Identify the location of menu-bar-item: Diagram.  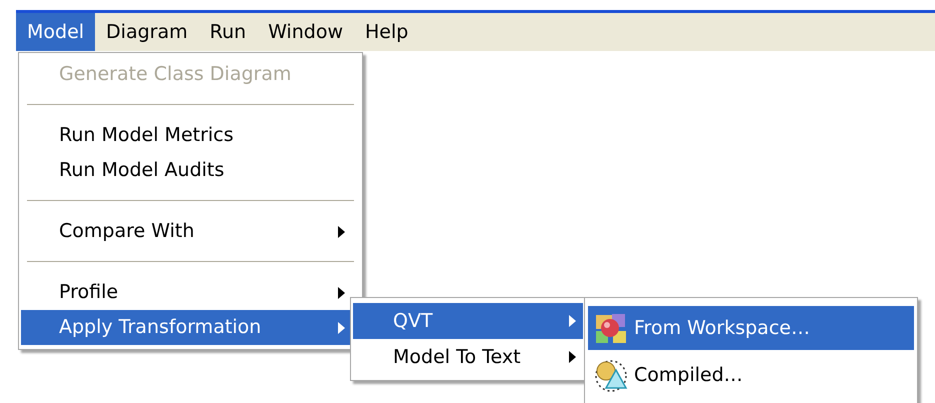
(147, 32).